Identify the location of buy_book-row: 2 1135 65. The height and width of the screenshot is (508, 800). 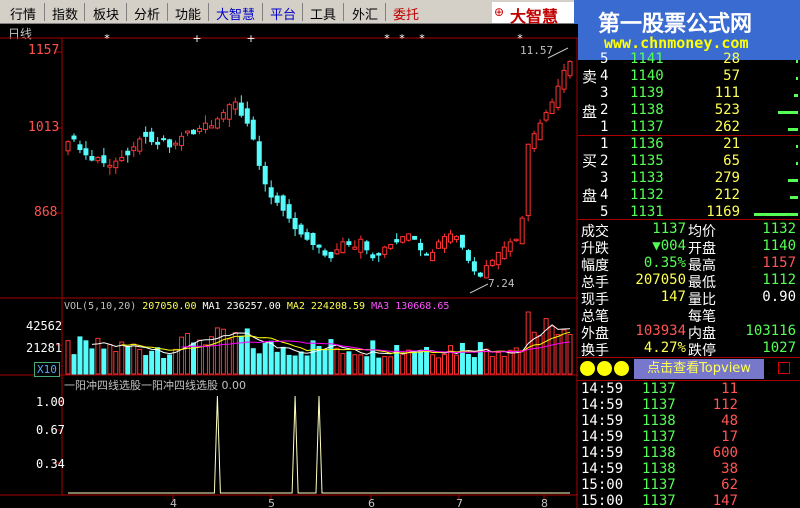
(689, 161).